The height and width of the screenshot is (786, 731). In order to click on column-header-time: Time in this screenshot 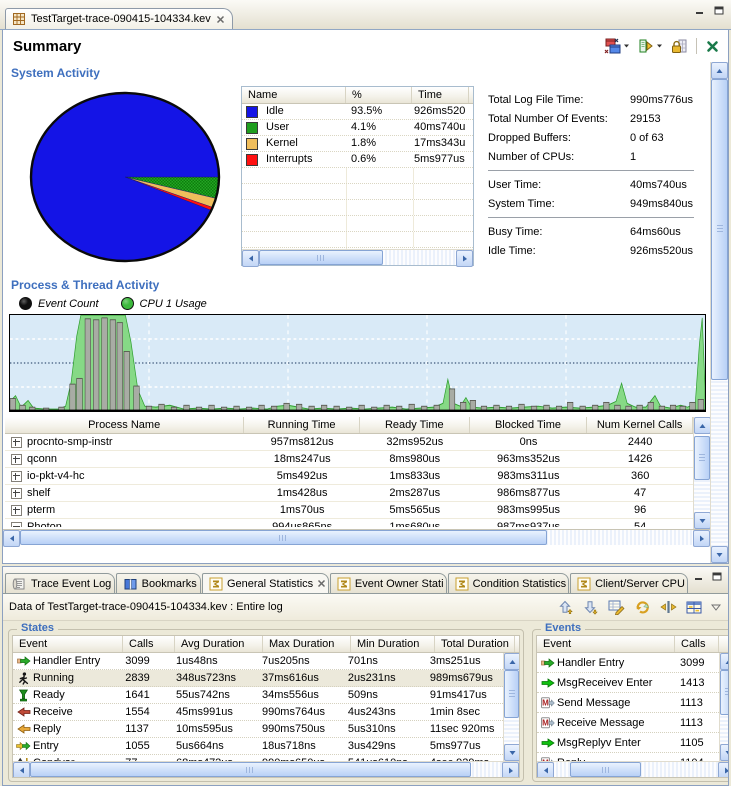, I will do `click(440, 95)`.